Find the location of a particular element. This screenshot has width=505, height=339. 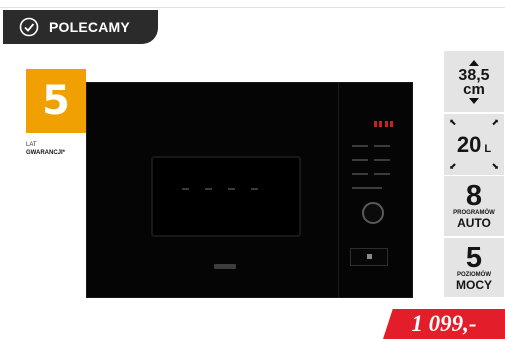

door-divider is located at coordinates (338, 190).